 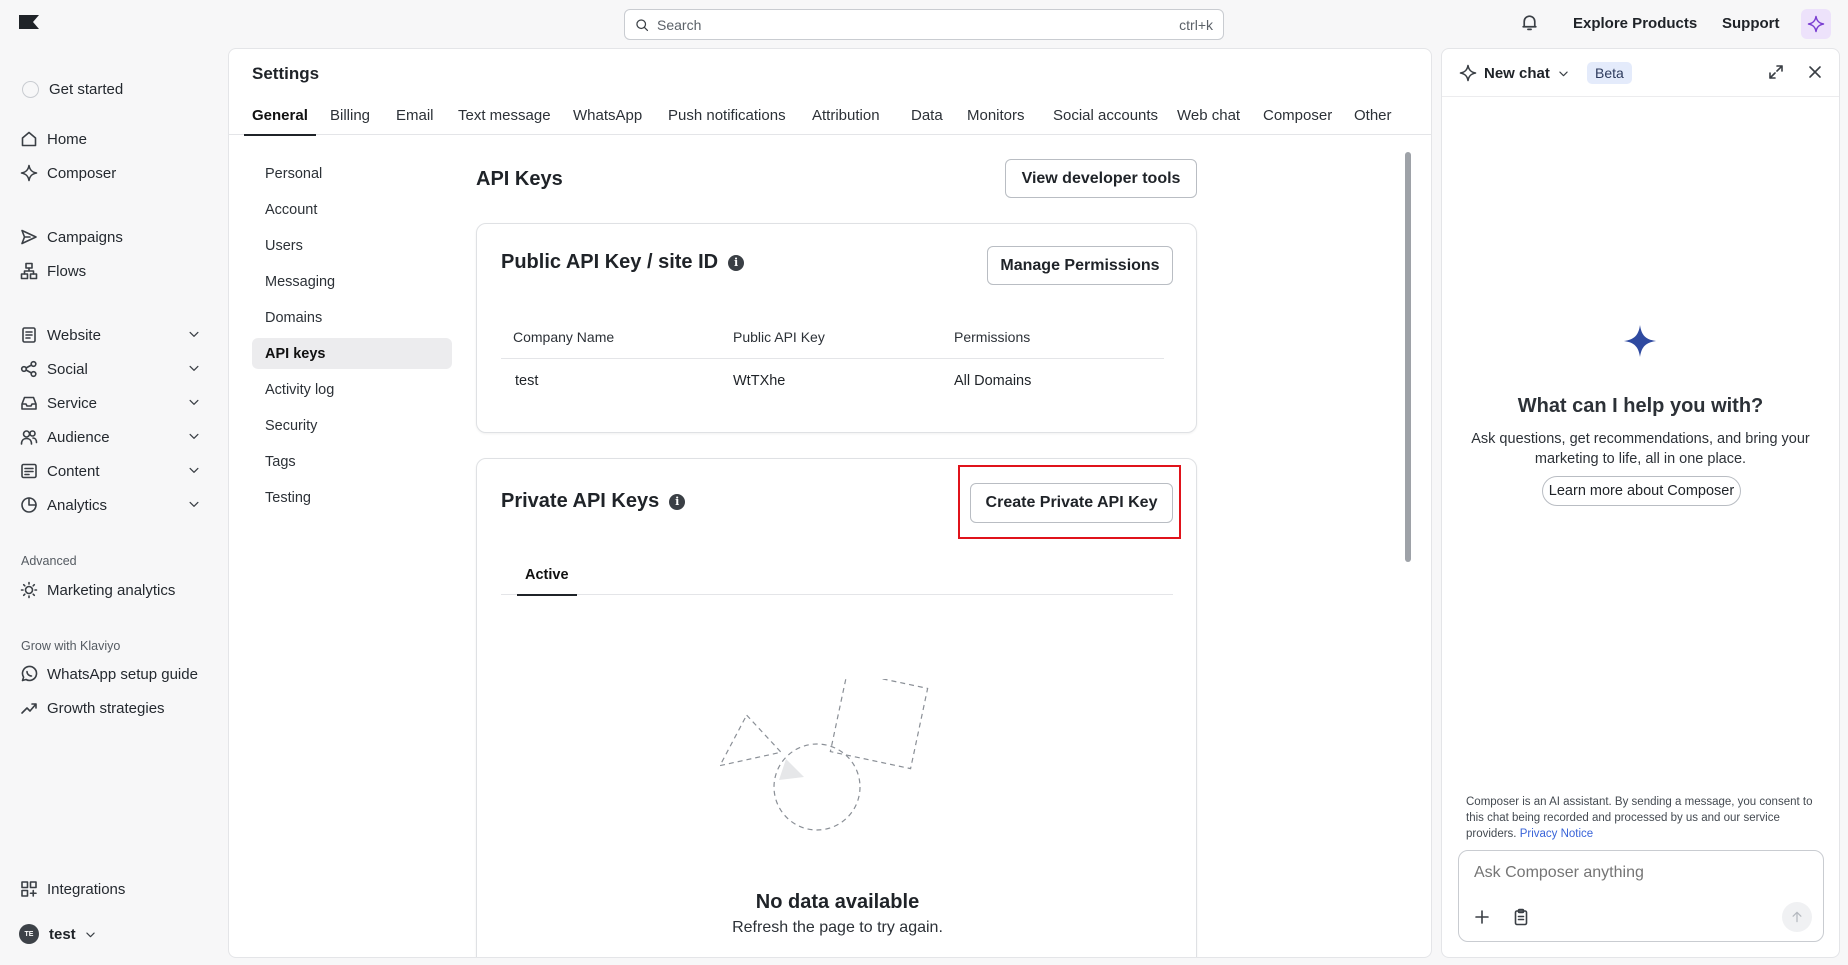 What do you see at coordinates (996, 121) in the screenshot?
I see `tab-monitors: Monitors` at bounding box center [996, 121].